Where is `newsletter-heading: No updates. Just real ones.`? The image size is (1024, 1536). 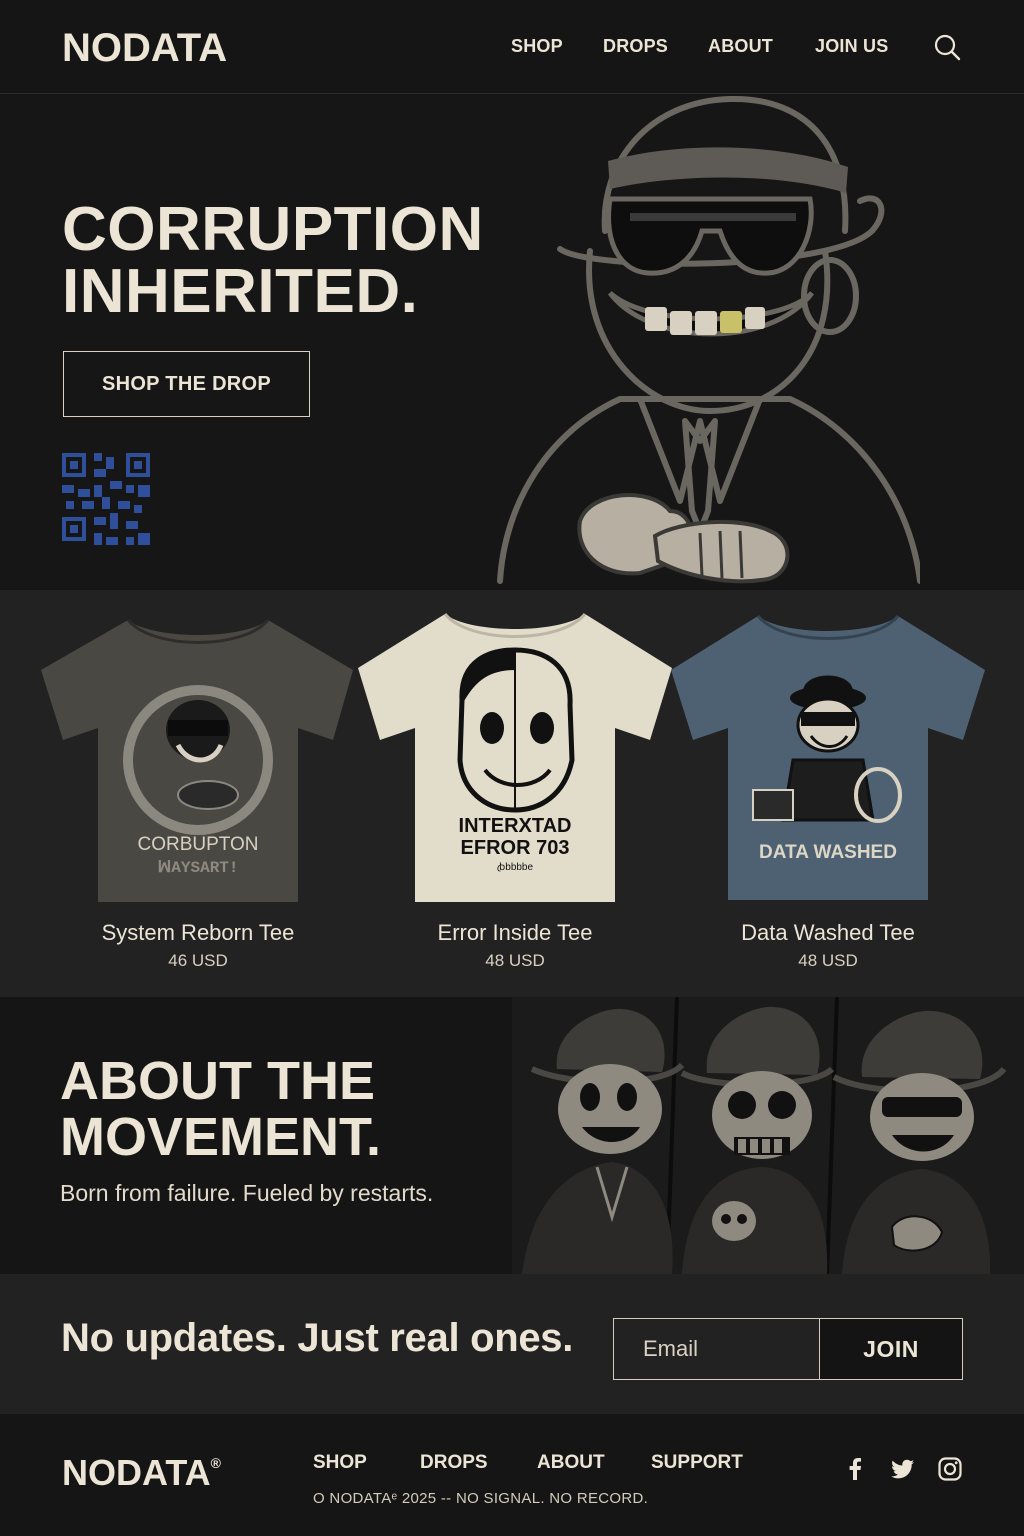
newsletter-heading: No updates. Just real ones. is located at coordinates (317, 1338).